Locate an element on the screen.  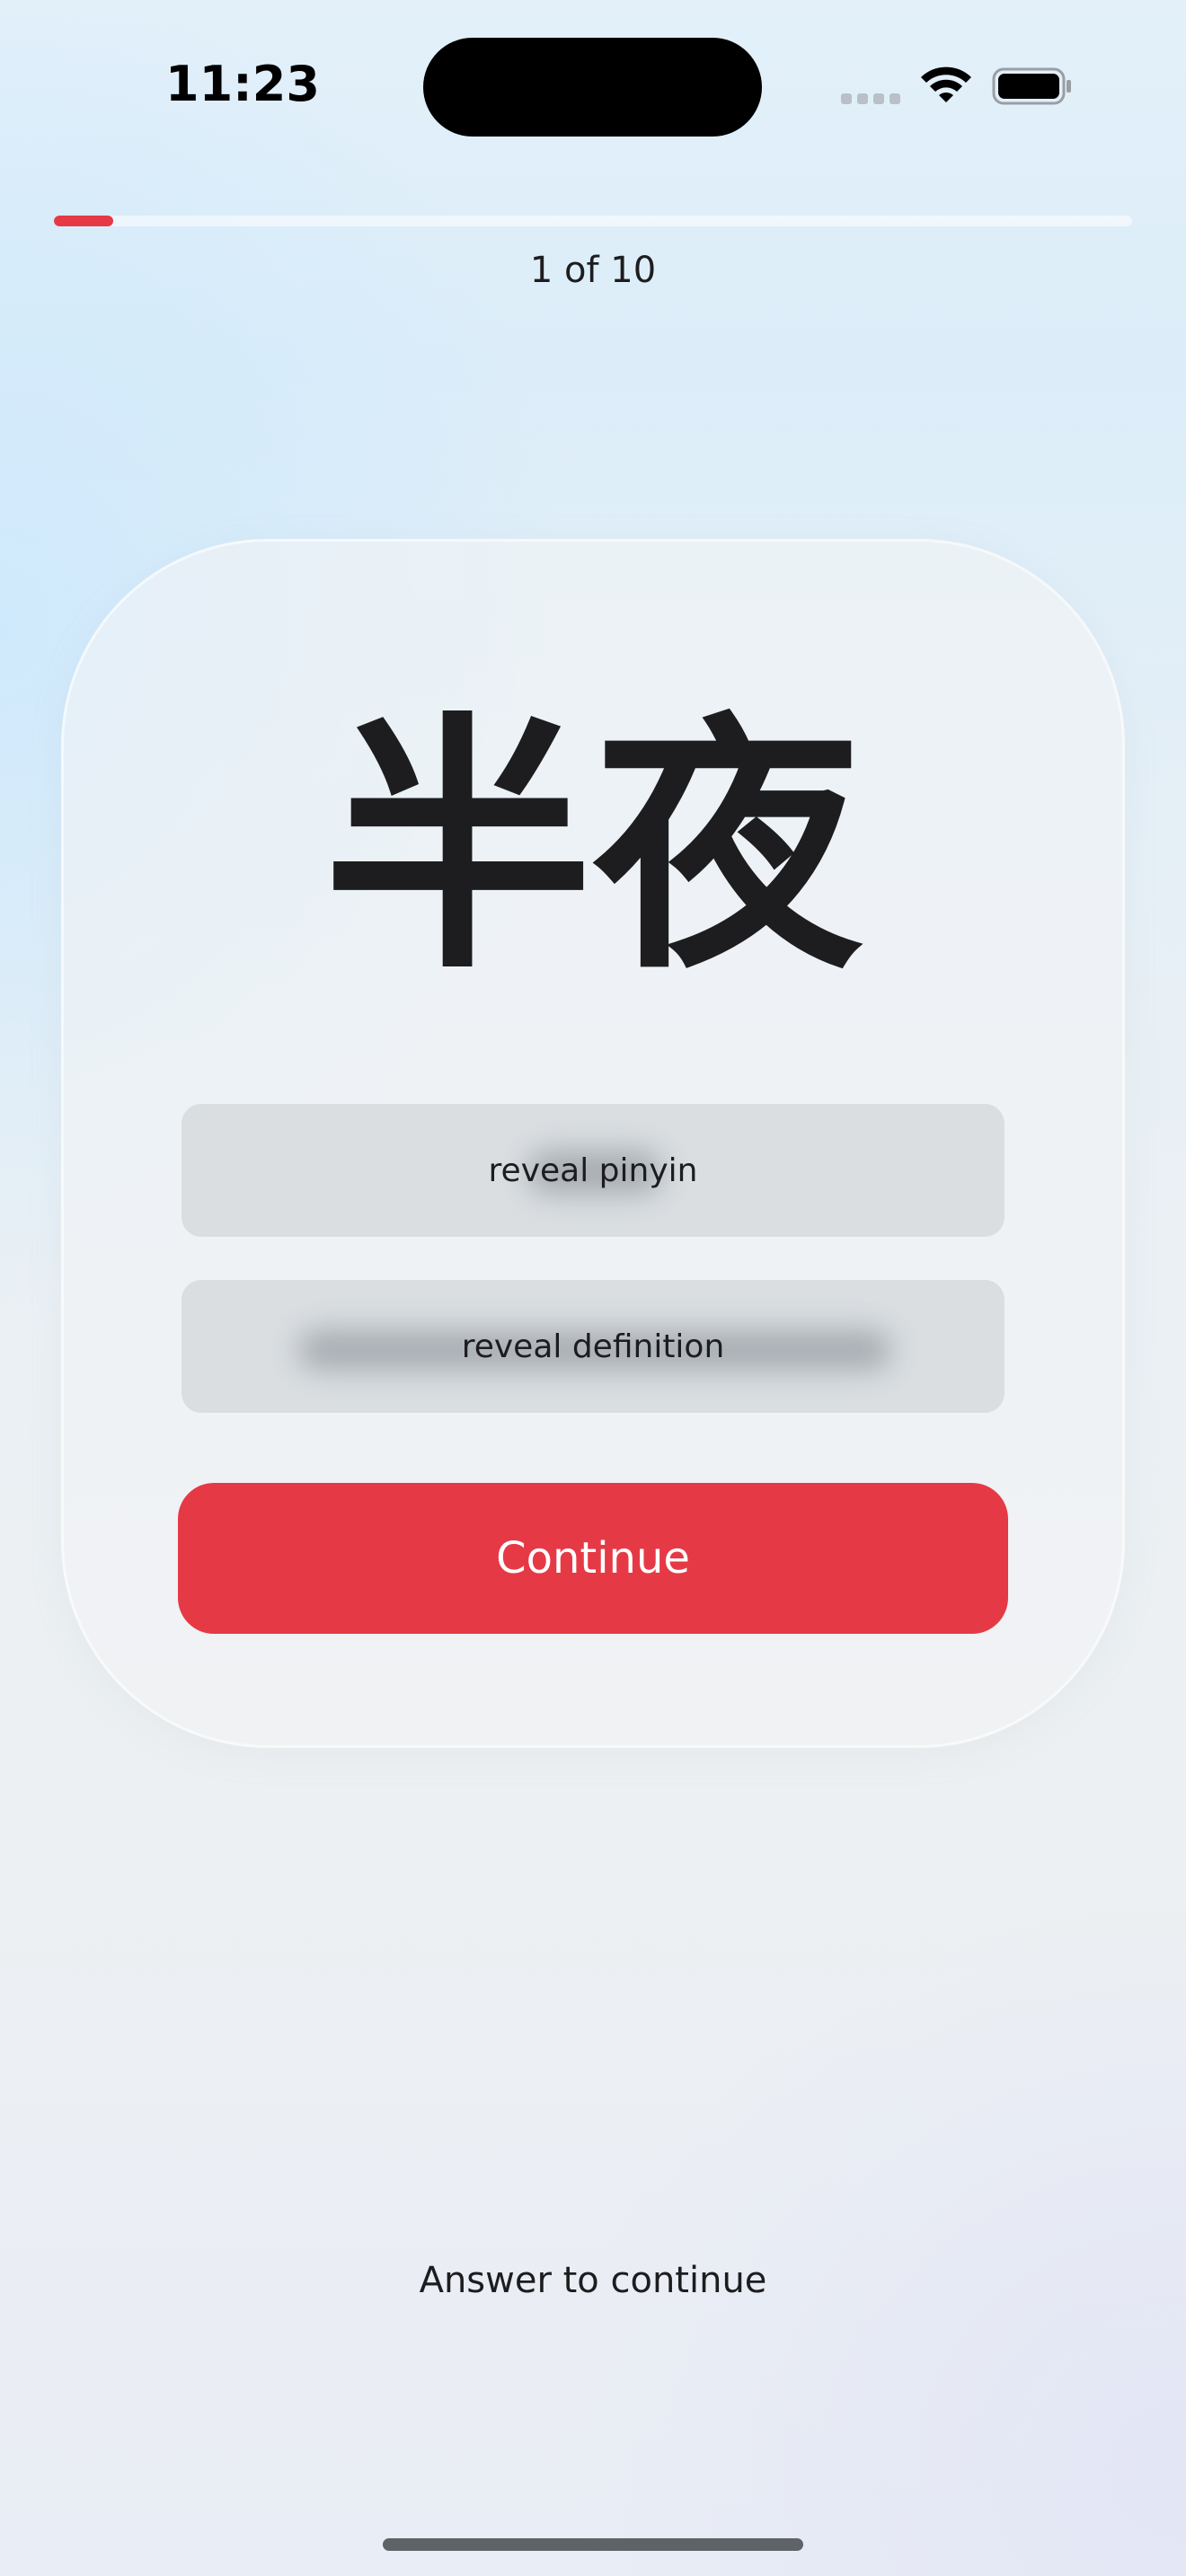
reveal-pinyin-button: reveal pinyin is located at coordinates (593, 1170).